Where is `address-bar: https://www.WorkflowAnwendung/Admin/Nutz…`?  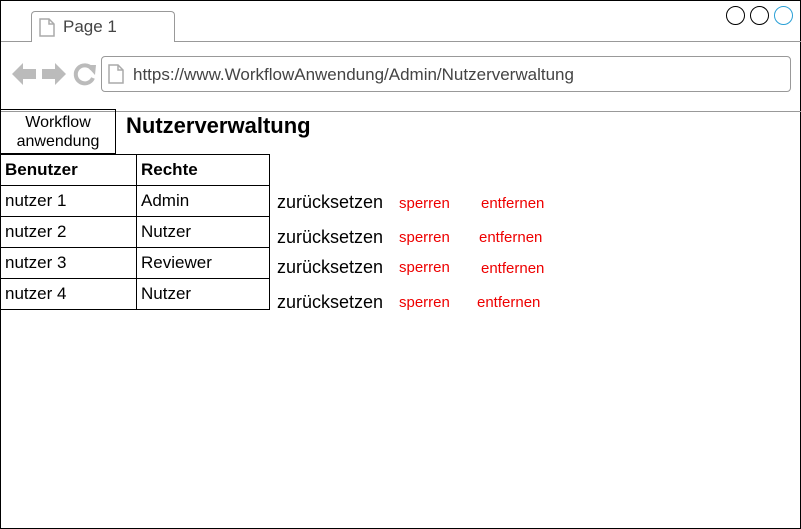 address-bar: https://www.WorkflowAnwendung/Admin/Nutz… is located at coordinates (446, 74).